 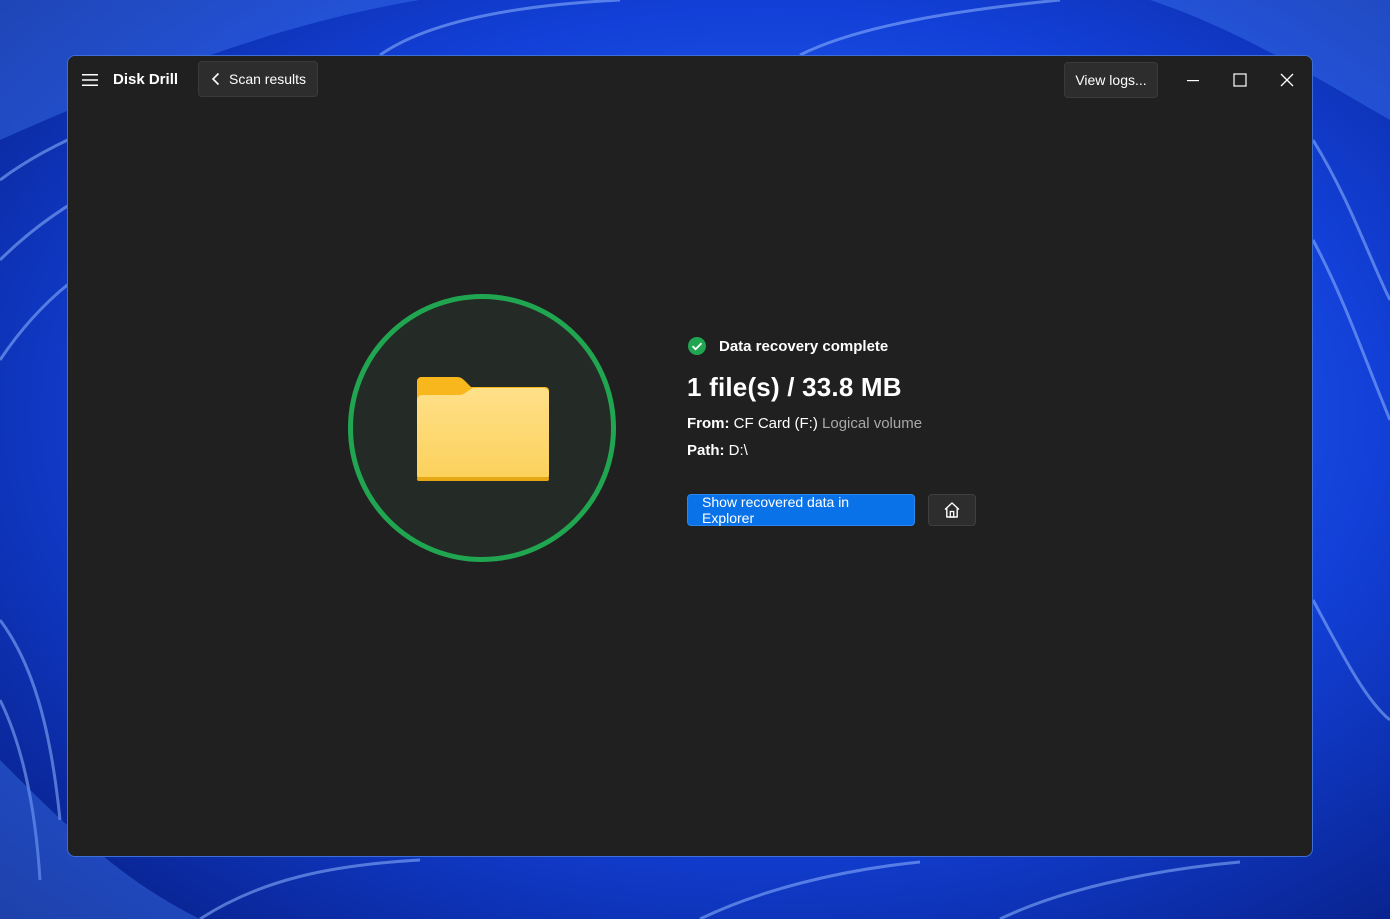 I want to click on folder-icon, so click(x=483, y=429).